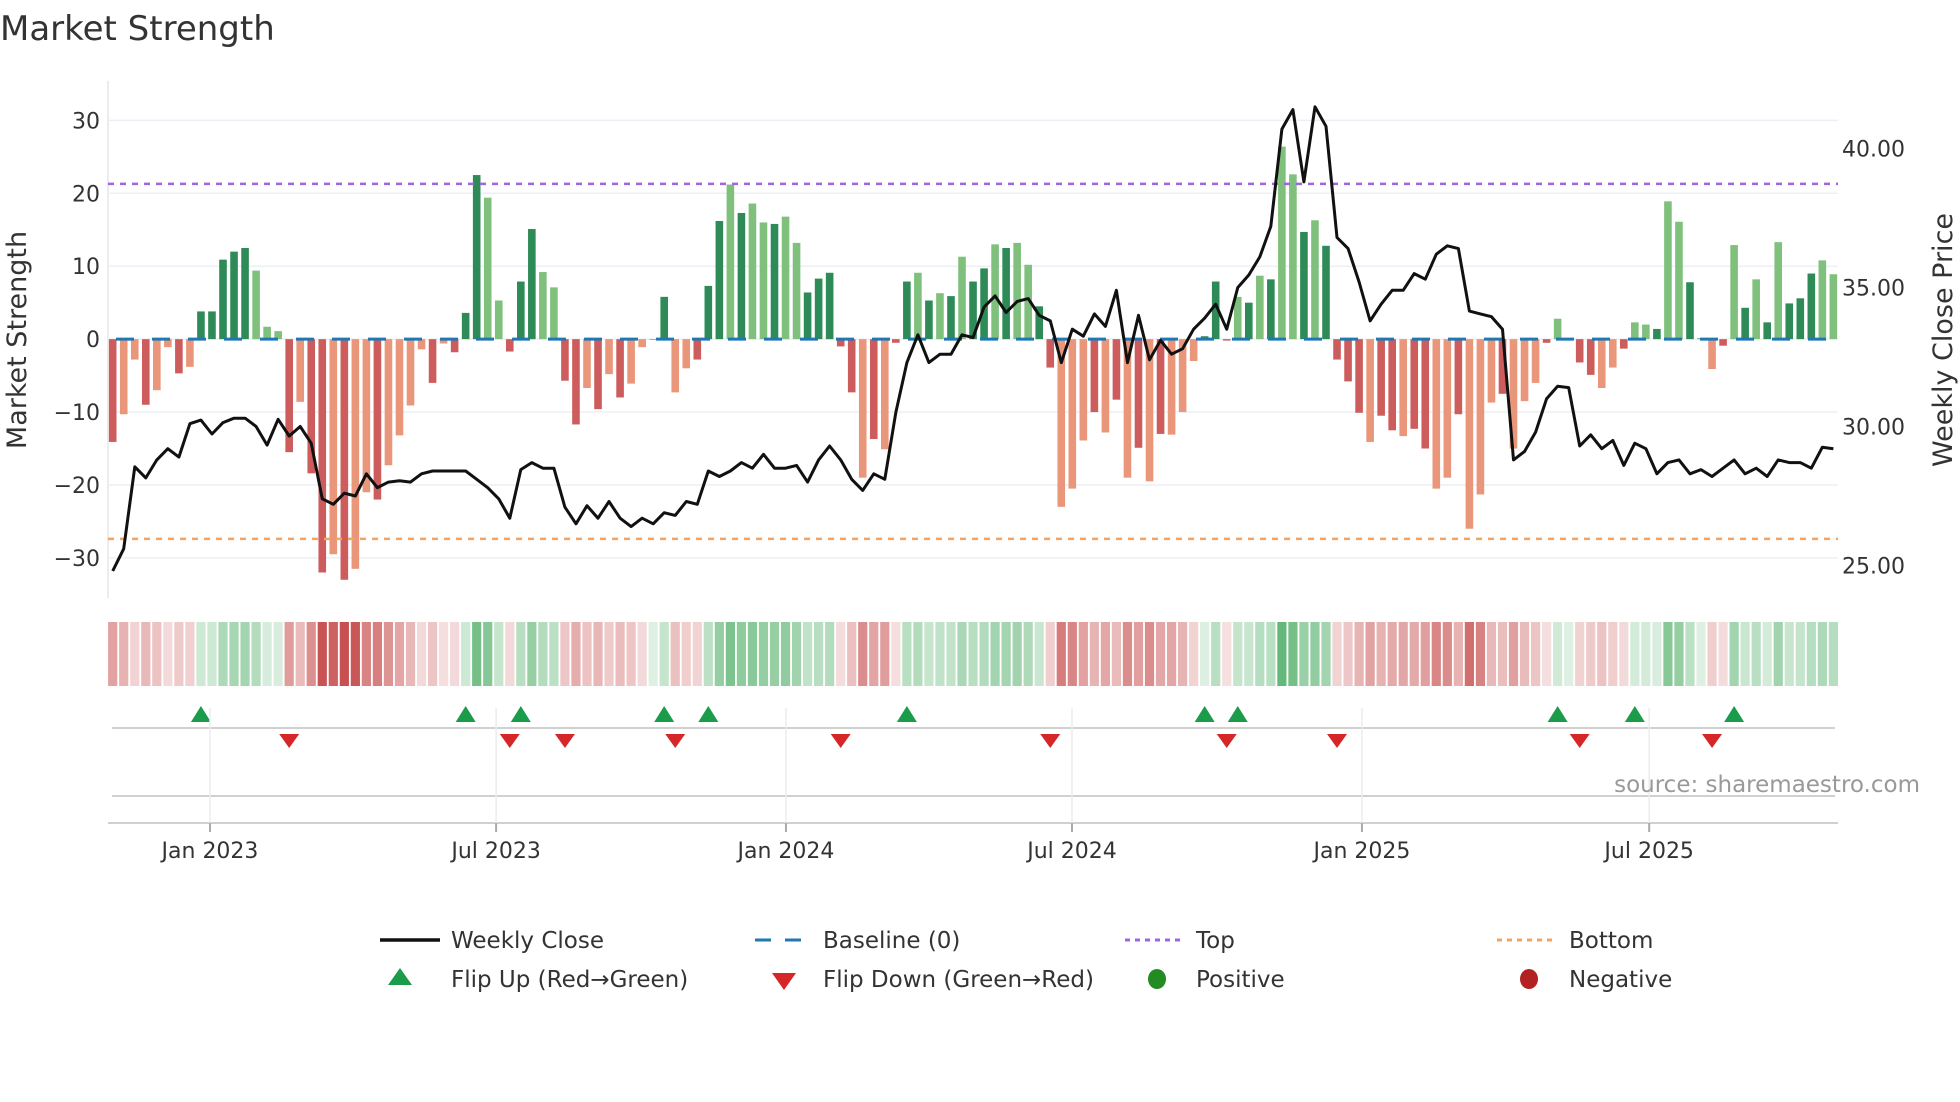  I want to click on legend-flip-up: Flip Up (Red→Green), so click(569, 980).